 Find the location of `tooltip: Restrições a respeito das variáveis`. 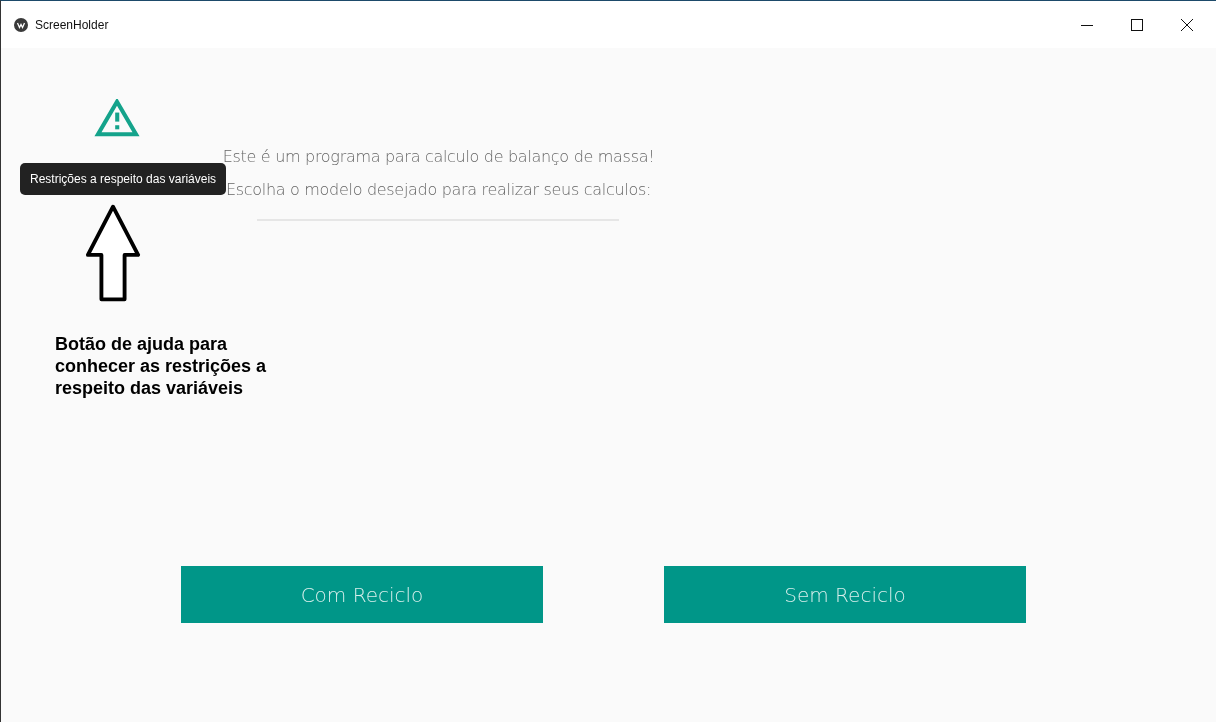

tooltip: Restrições a respeito das variáveis is located at coordinates (123, 179).